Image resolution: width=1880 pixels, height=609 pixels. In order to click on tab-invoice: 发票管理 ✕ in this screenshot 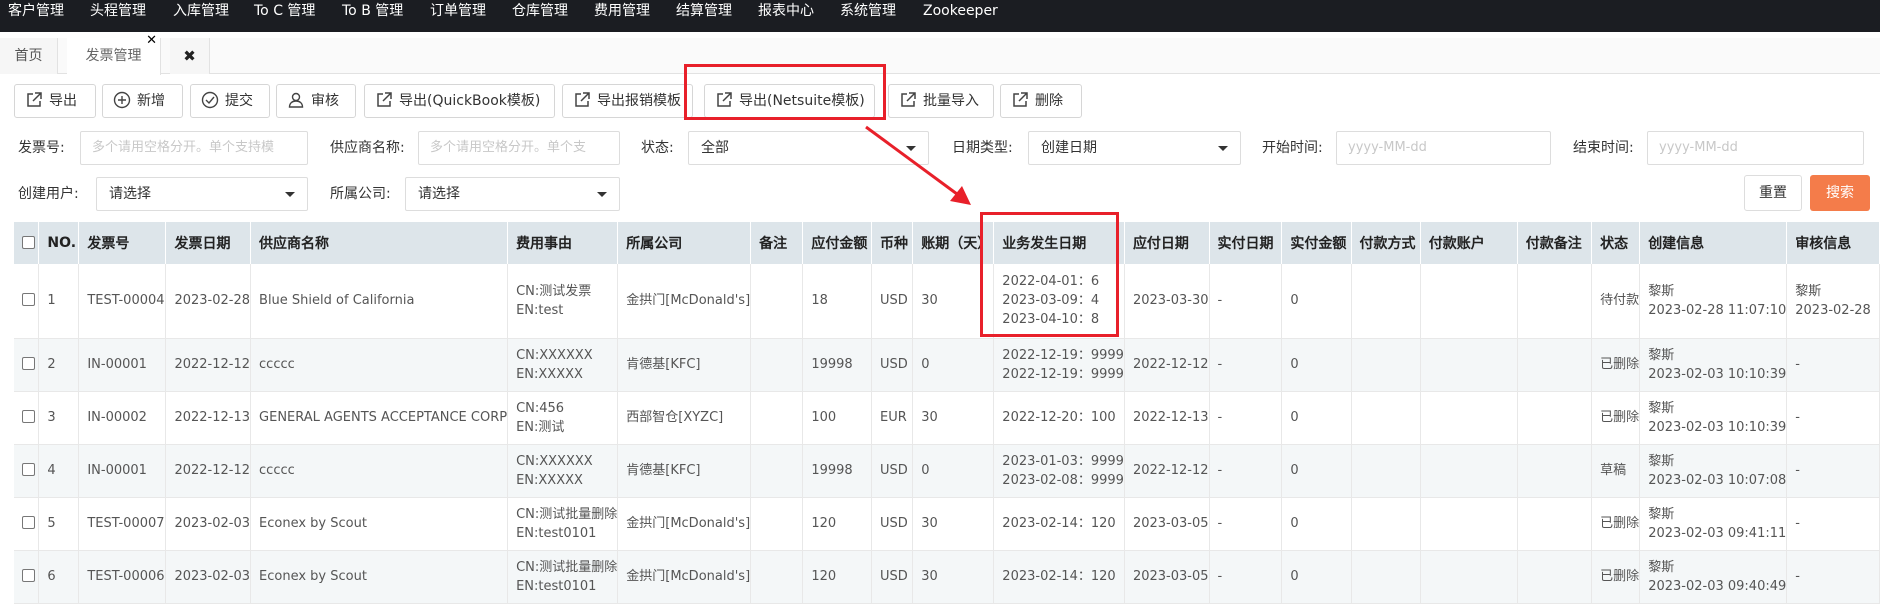, I will do `click(114, 54)`.